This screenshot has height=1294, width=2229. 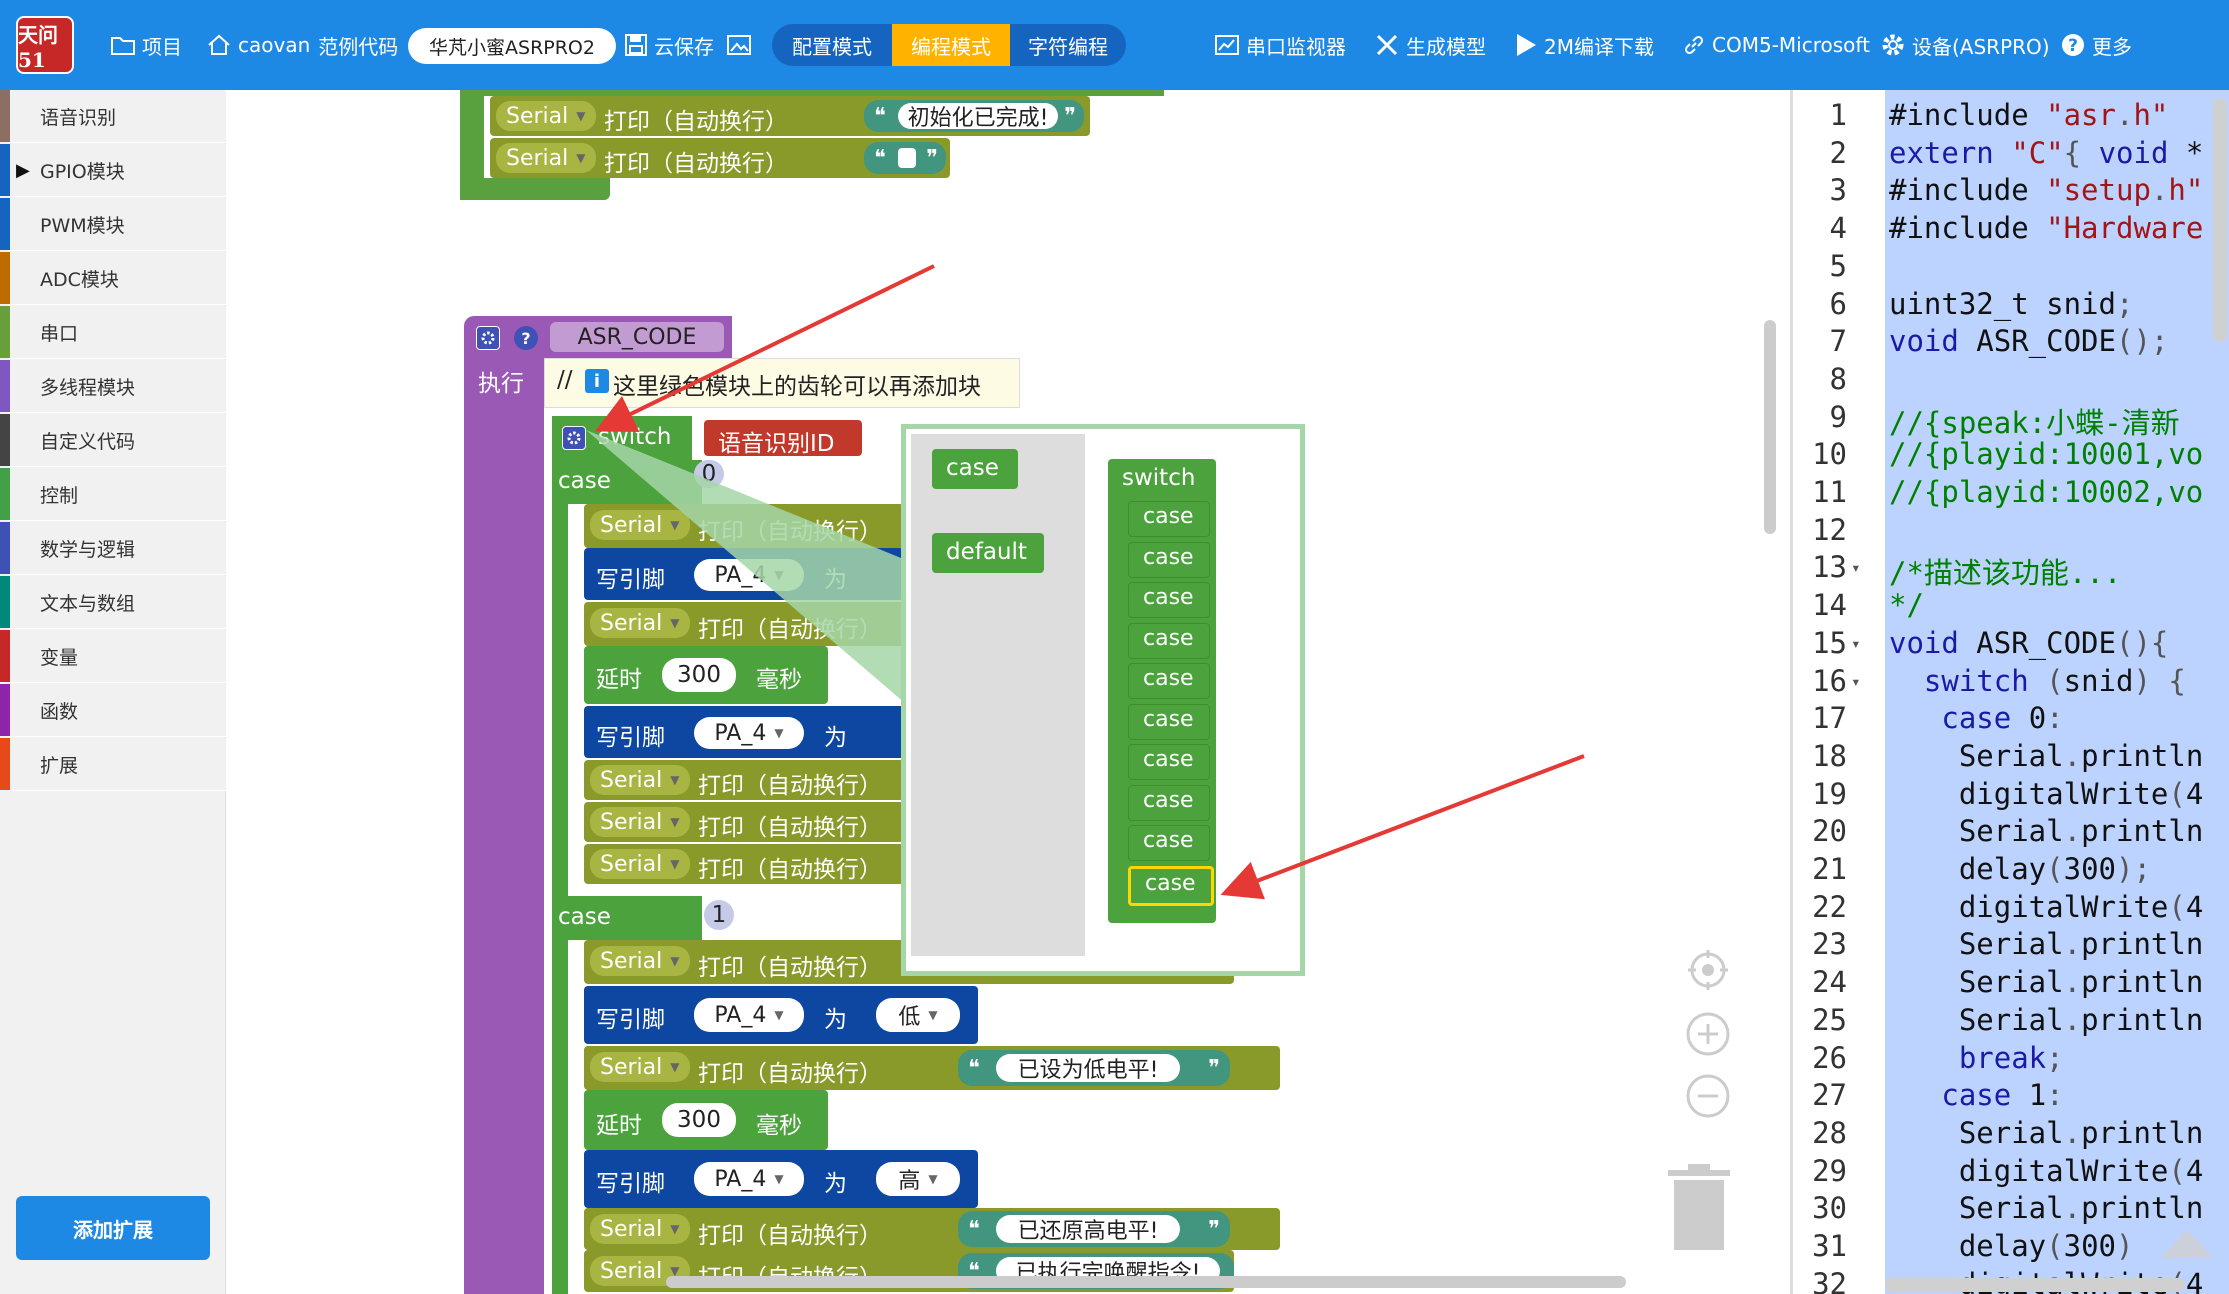 I want to click on device-settings-button: 设备(ASRPRO), so click(x=1965, y=45).